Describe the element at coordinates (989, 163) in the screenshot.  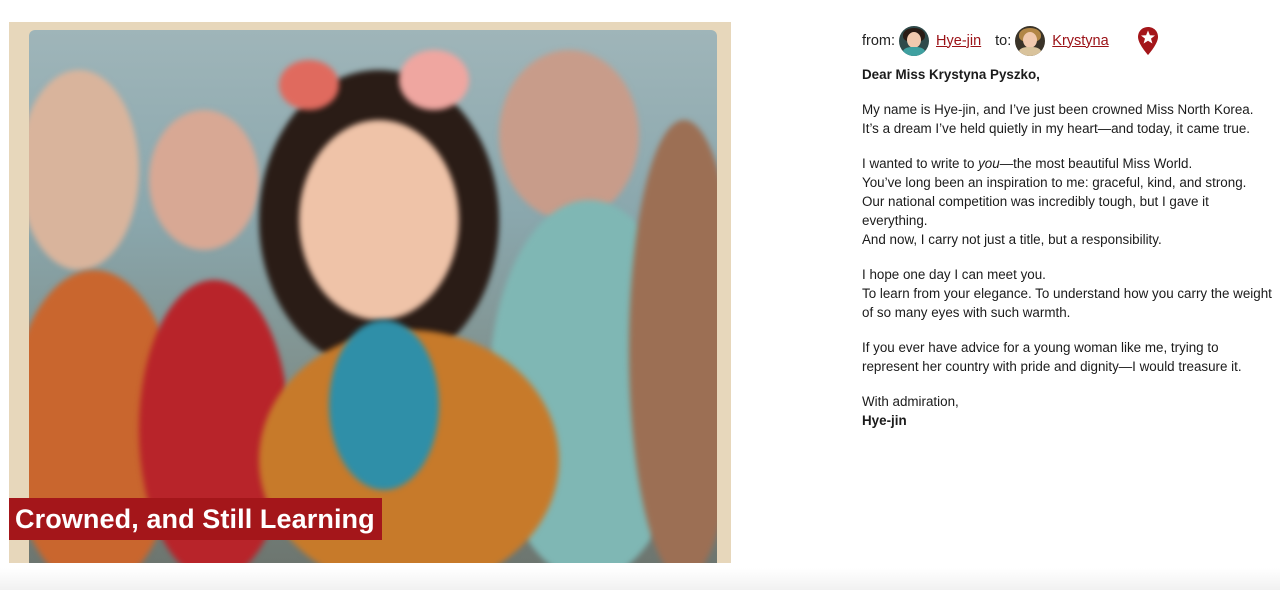
I see `emphasis-you: you` at that location.